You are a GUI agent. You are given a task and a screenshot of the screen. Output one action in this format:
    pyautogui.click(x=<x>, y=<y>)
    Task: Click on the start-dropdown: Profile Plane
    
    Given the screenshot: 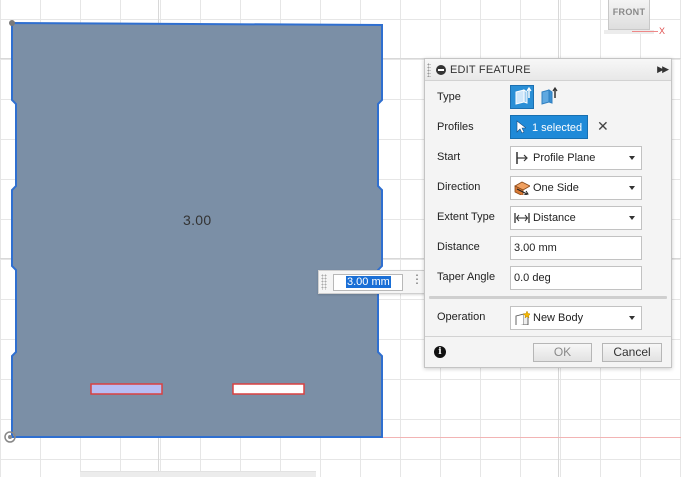 What is the action you would take?
    pyautogui.click(x=576, y=158)
    